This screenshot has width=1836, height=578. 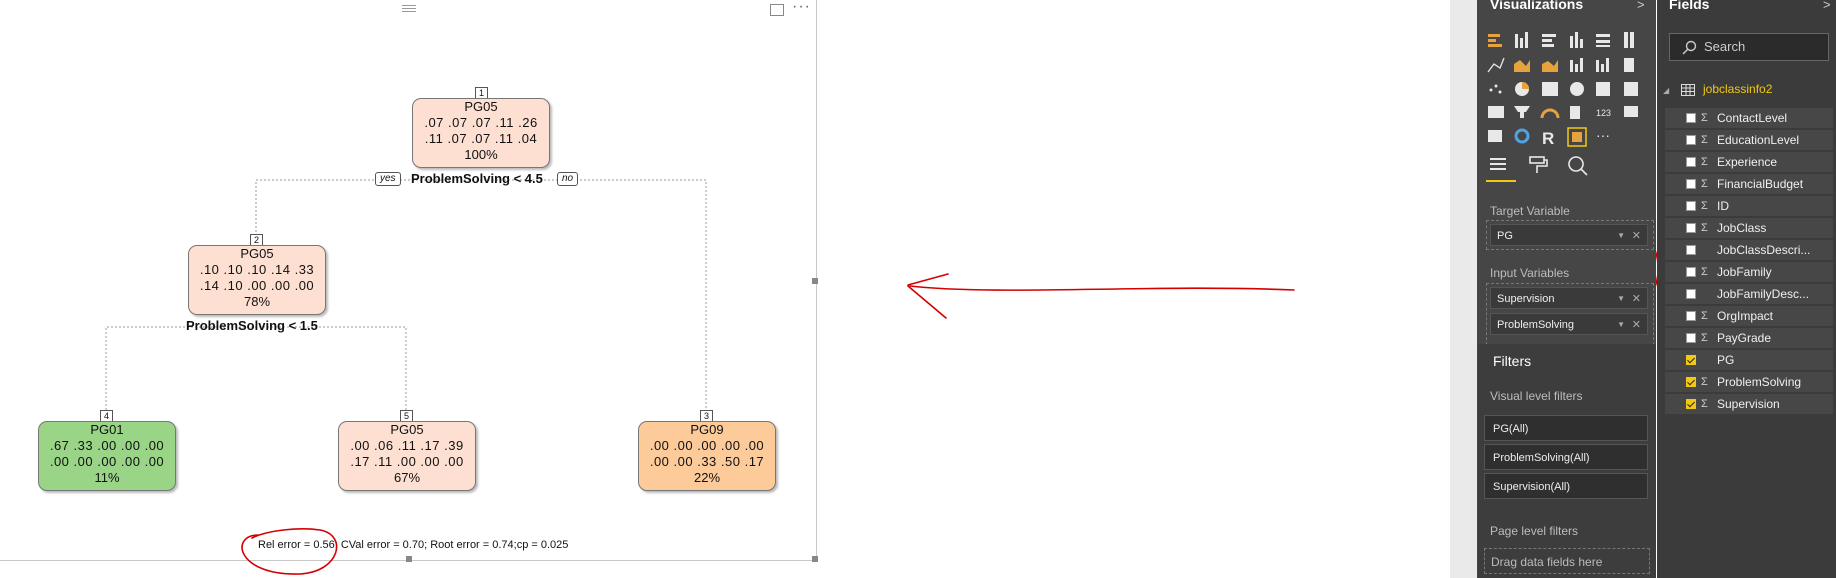 I want to click on node-percent: 11%, so click(x=107, y=477).